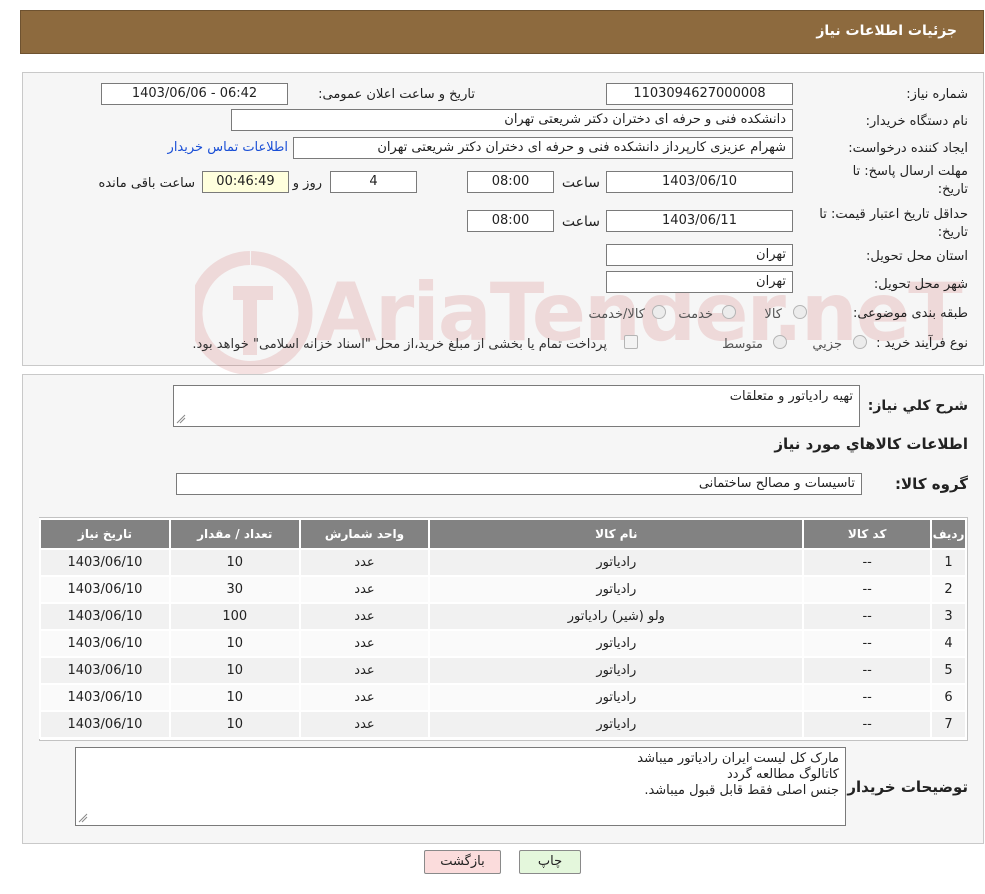  I want to click on price-validity-label: حداقل تاریخ اعتبار قیمت: تا, so click(893, 214).